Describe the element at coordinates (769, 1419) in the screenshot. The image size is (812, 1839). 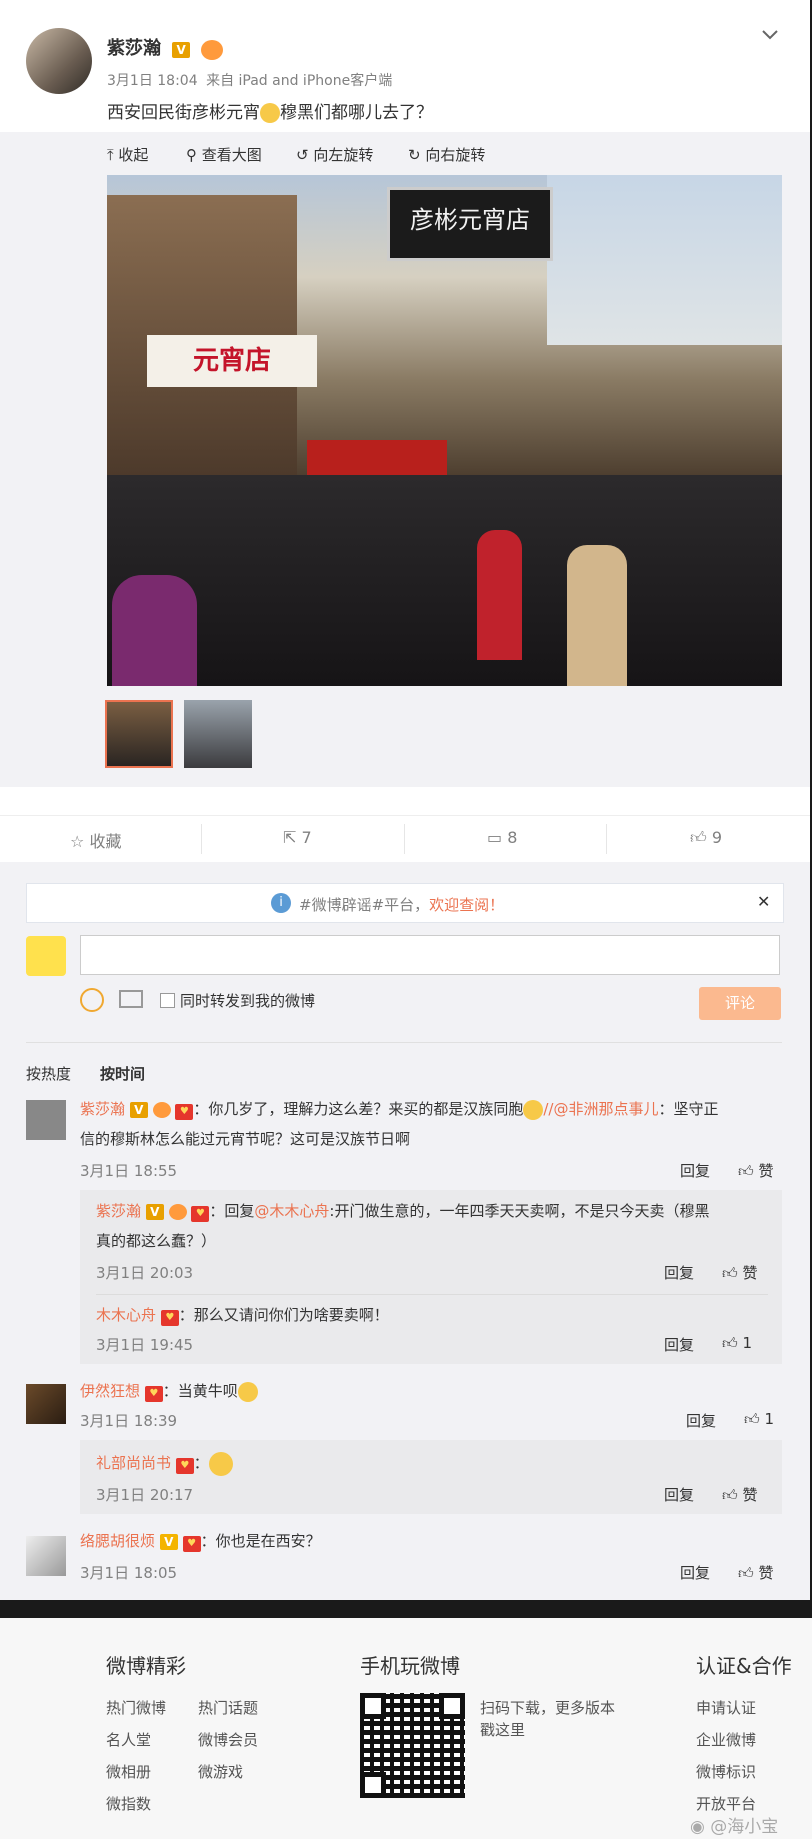
I see `like-label: 1` at that location.